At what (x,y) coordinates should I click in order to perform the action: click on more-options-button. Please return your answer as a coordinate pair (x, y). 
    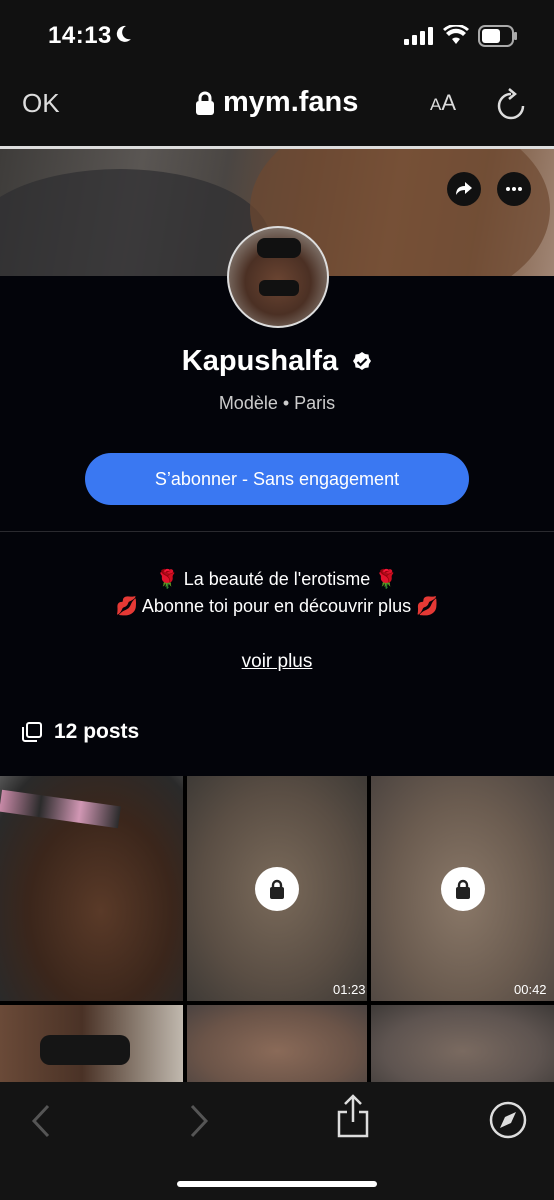
    Looking at the image, I should click on (514, 189).